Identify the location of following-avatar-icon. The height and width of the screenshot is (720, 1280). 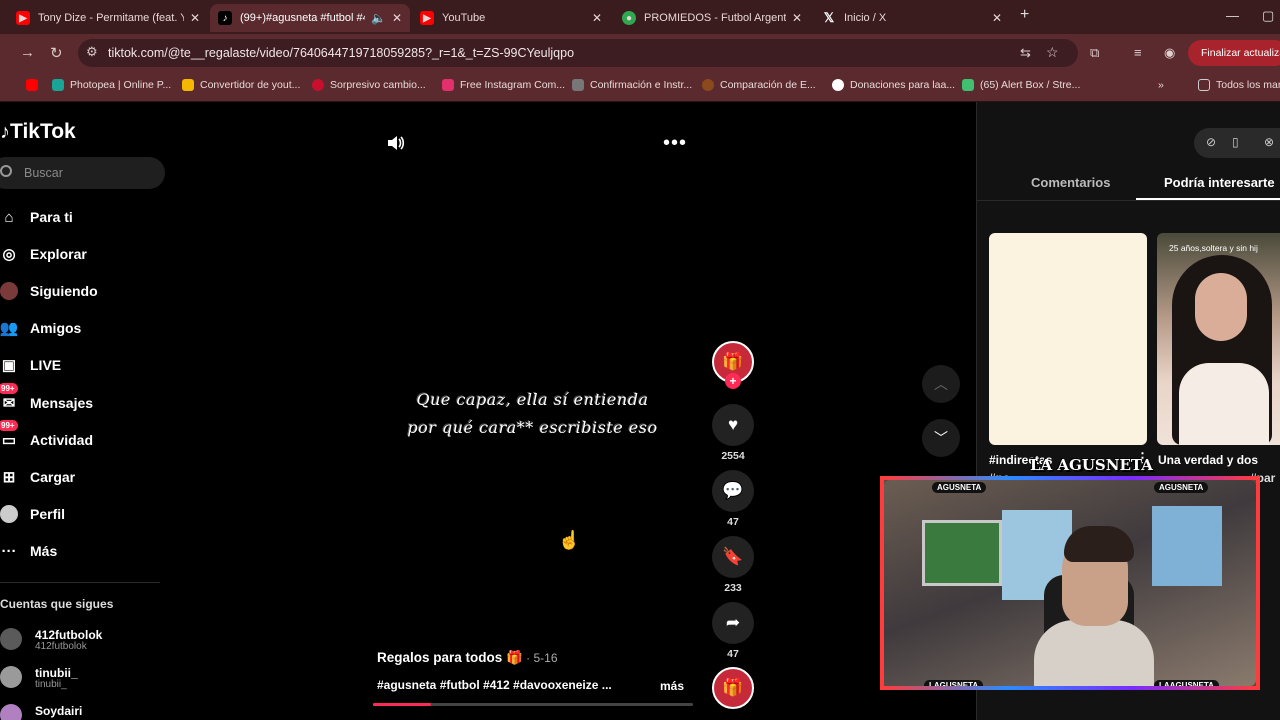
(9, 291).